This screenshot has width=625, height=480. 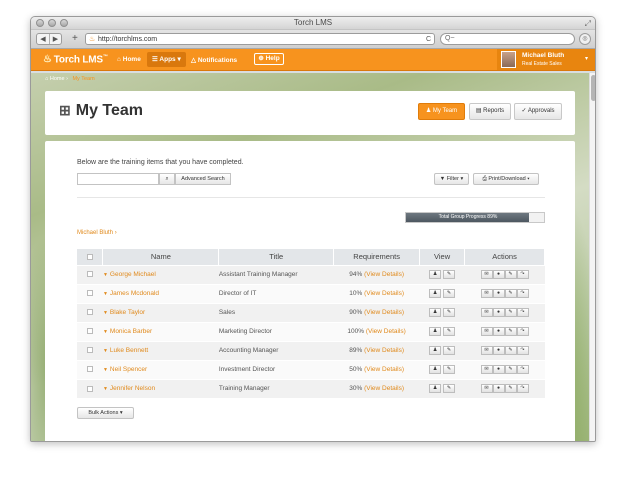 What do you see at coordinates (89, 257) in the screenshot?
I see `select-all-checkbox` at bounding box center [89, 257].